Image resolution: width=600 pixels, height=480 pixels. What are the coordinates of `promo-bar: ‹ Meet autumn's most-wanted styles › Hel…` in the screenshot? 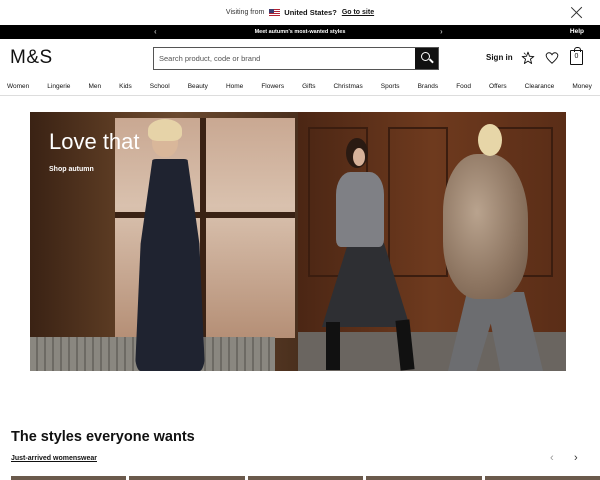 It's located at (300, 32).